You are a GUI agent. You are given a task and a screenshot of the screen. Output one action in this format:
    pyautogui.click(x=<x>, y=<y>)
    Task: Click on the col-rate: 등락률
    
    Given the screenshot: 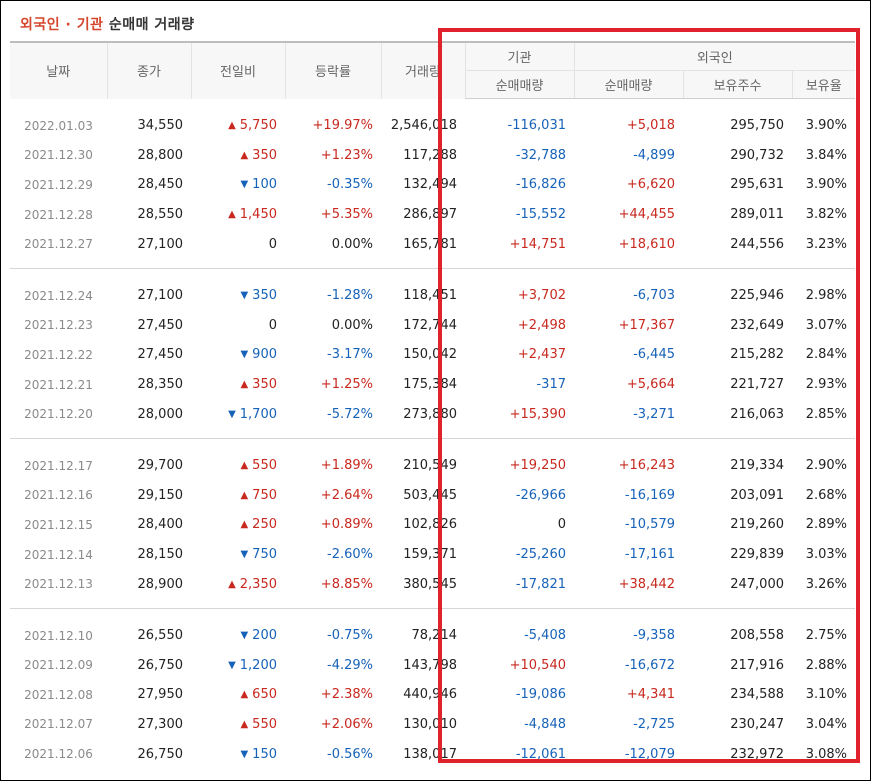 What is the action you would take?
    pyautogui.click(x=332, y=70)
    